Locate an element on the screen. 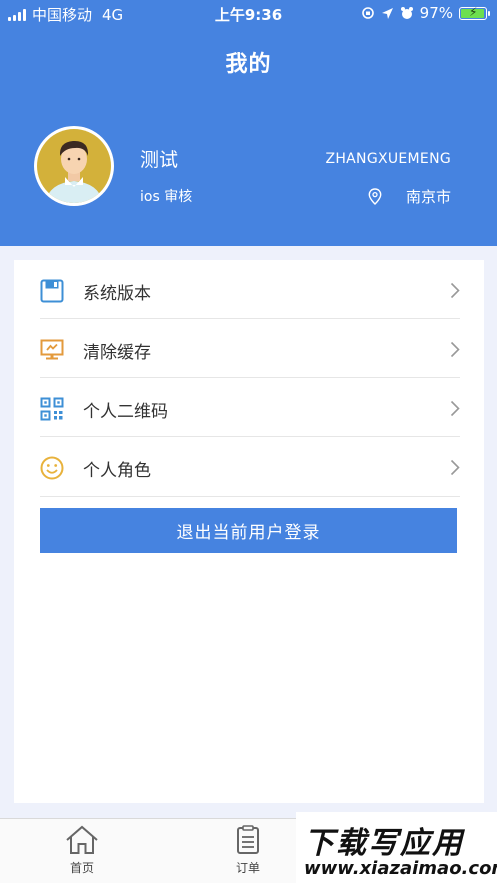 This screenshot has width=497, height=883. menu-item-label: 系统版本 is located at coordinates (117, 294).